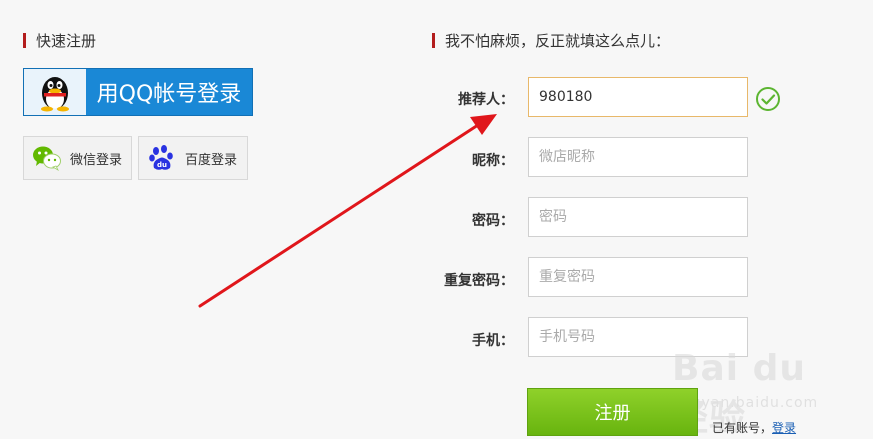  What do you see at coordinates (55, 92) in the screenshot?
I see `qq-penguin-icon` at bounding box center [55, 92].